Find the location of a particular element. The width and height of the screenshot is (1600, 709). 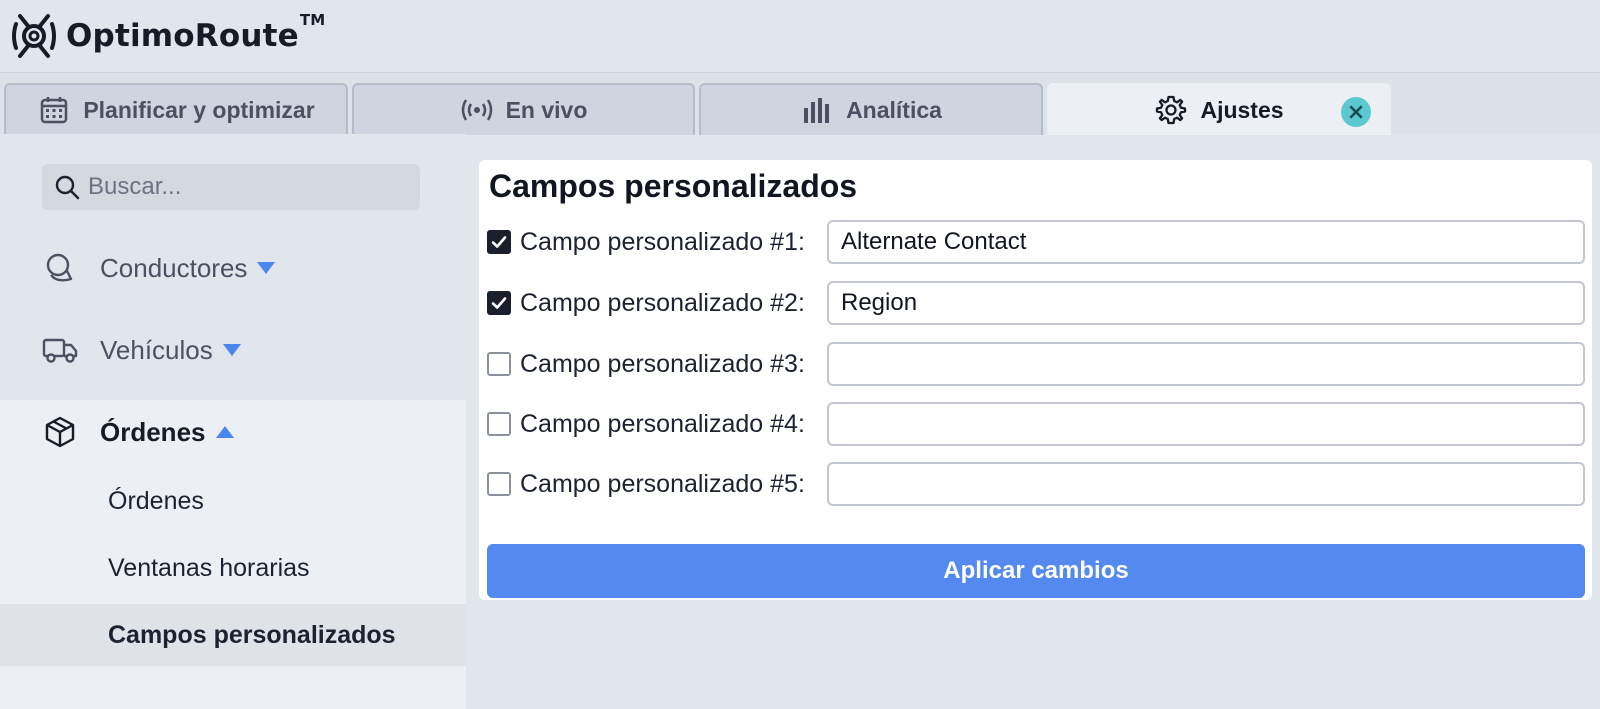

sidebar-item-ordenes: Órdenes is located at coordinates (138, 432).